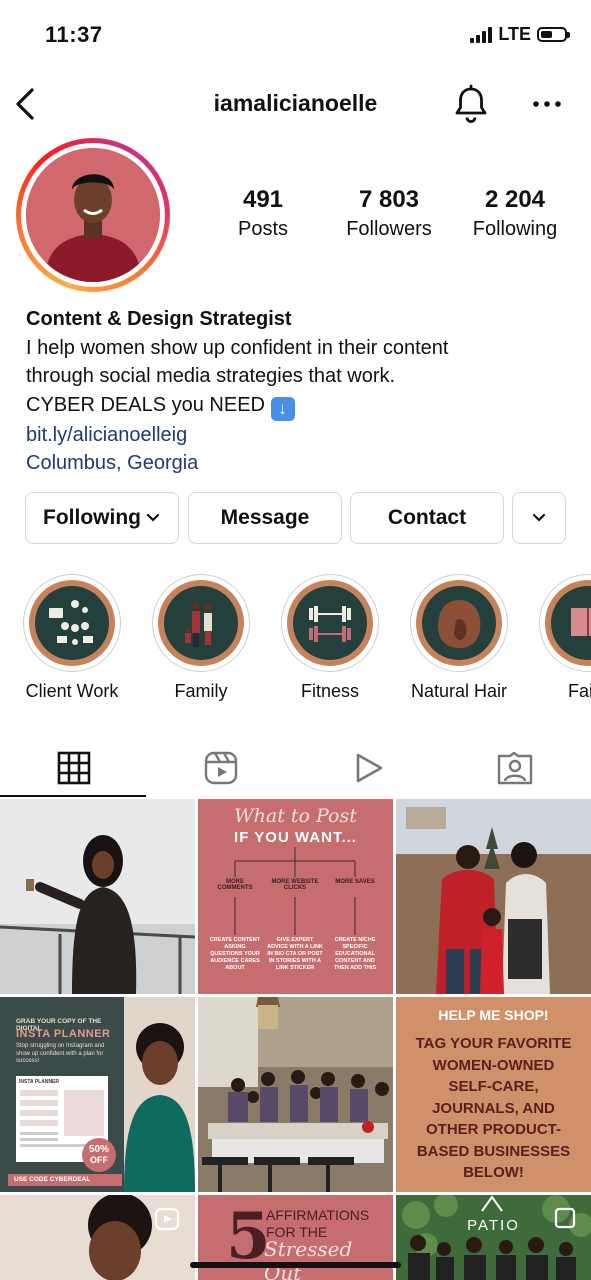 The image size is (591, 1280). I want to click on family-icon, so click(198, 624).